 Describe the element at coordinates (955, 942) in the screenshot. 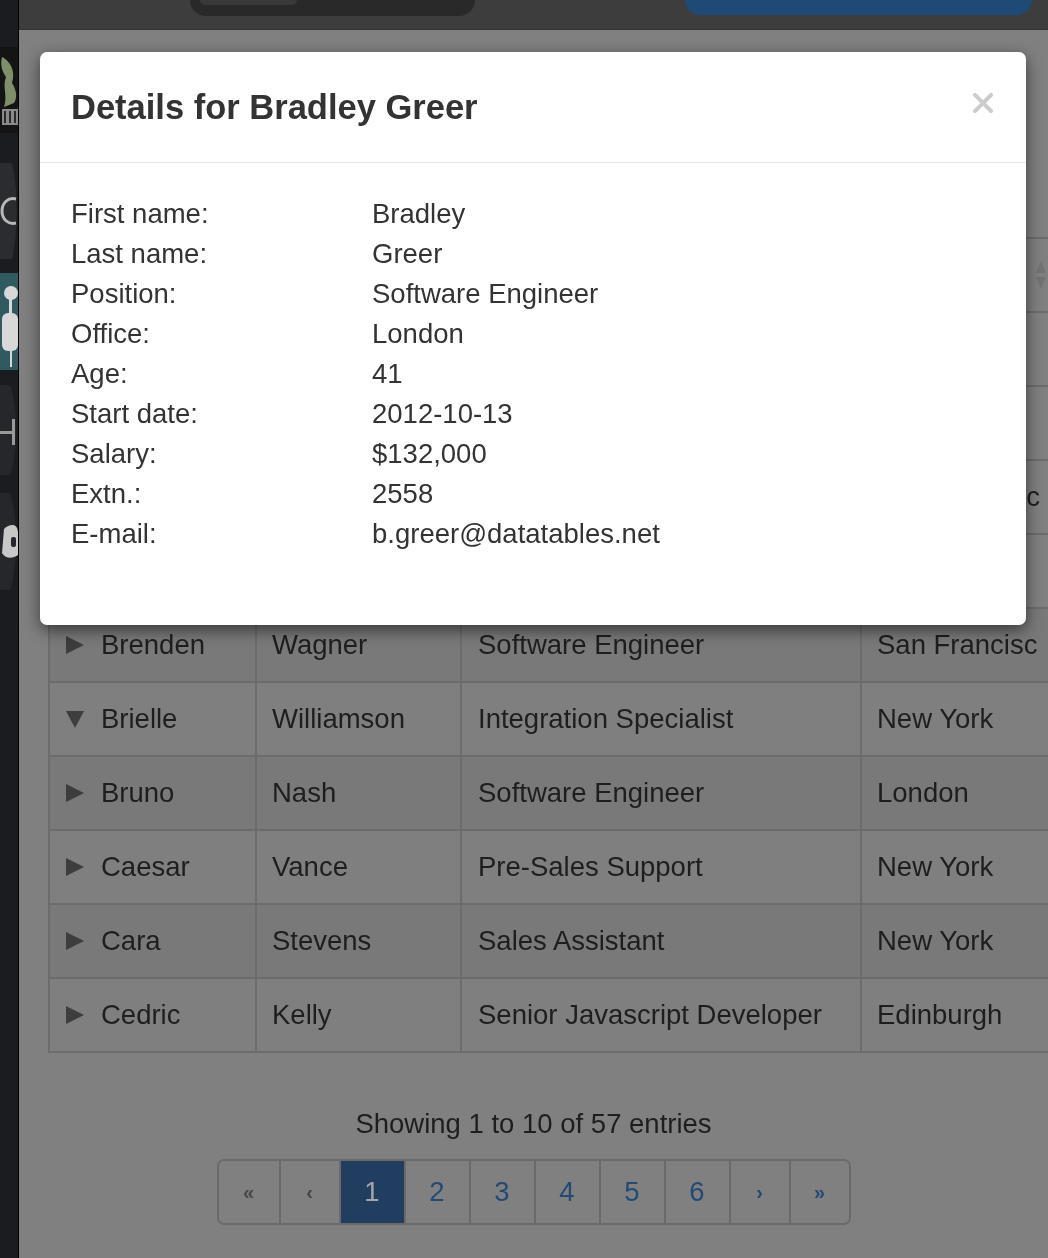

I see `table-cell: New York` at that location.